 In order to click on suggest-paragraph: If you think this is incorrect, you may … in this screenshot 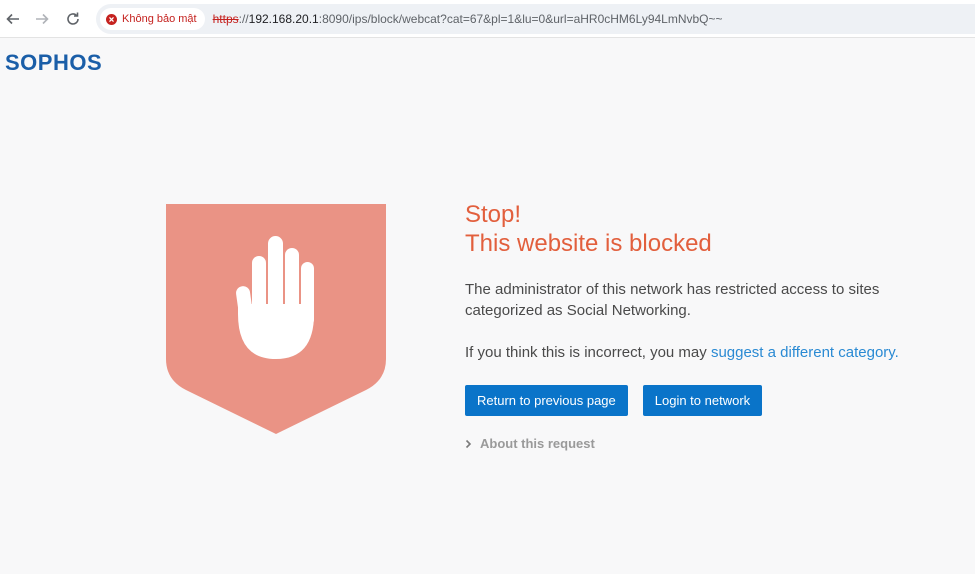, I will do `click(685, 352)`.